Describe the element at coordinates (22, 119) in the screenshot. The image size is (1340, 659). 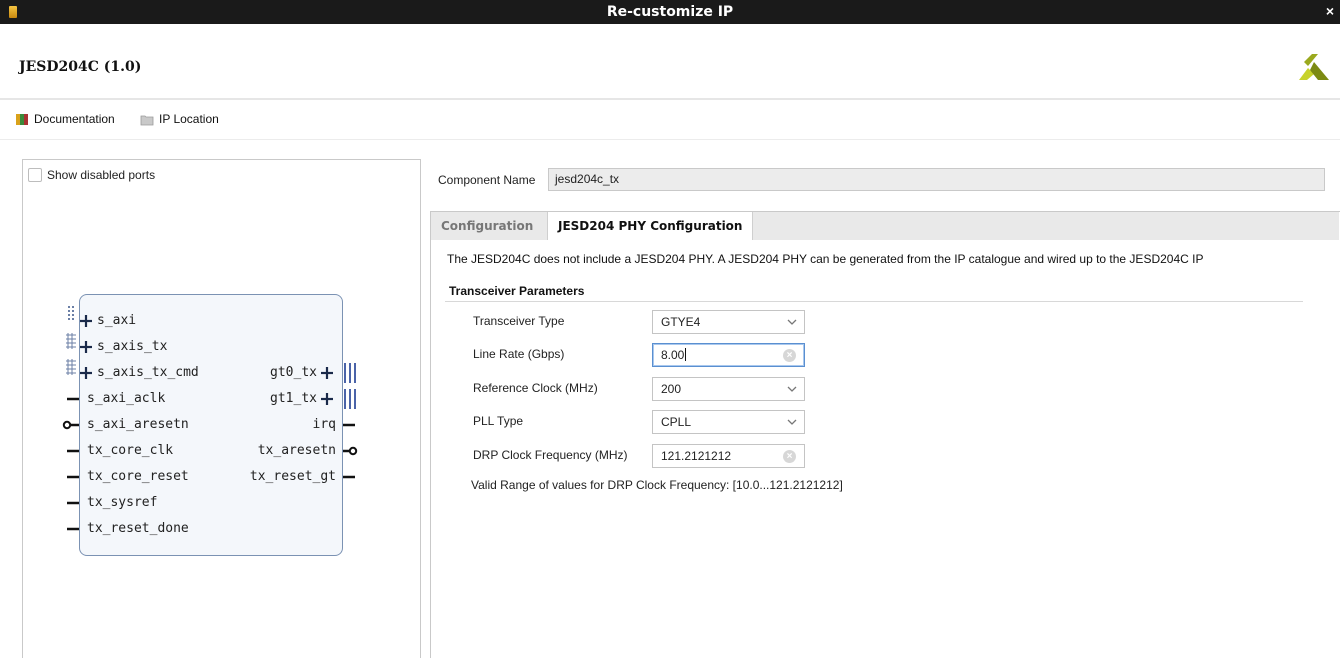
I see `book-icon` at that location.